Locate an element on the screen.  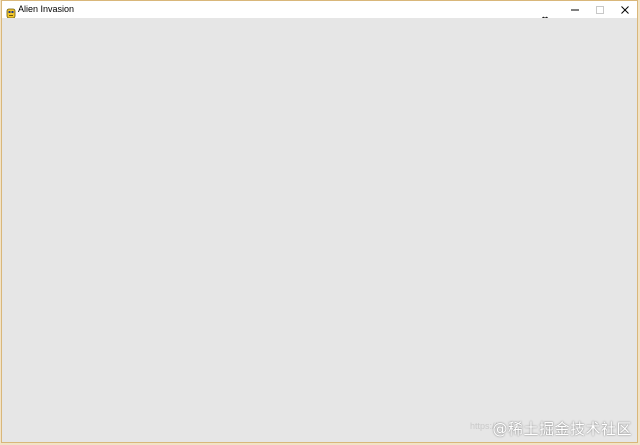
minimize-icon is located at coordinates (575, 9).